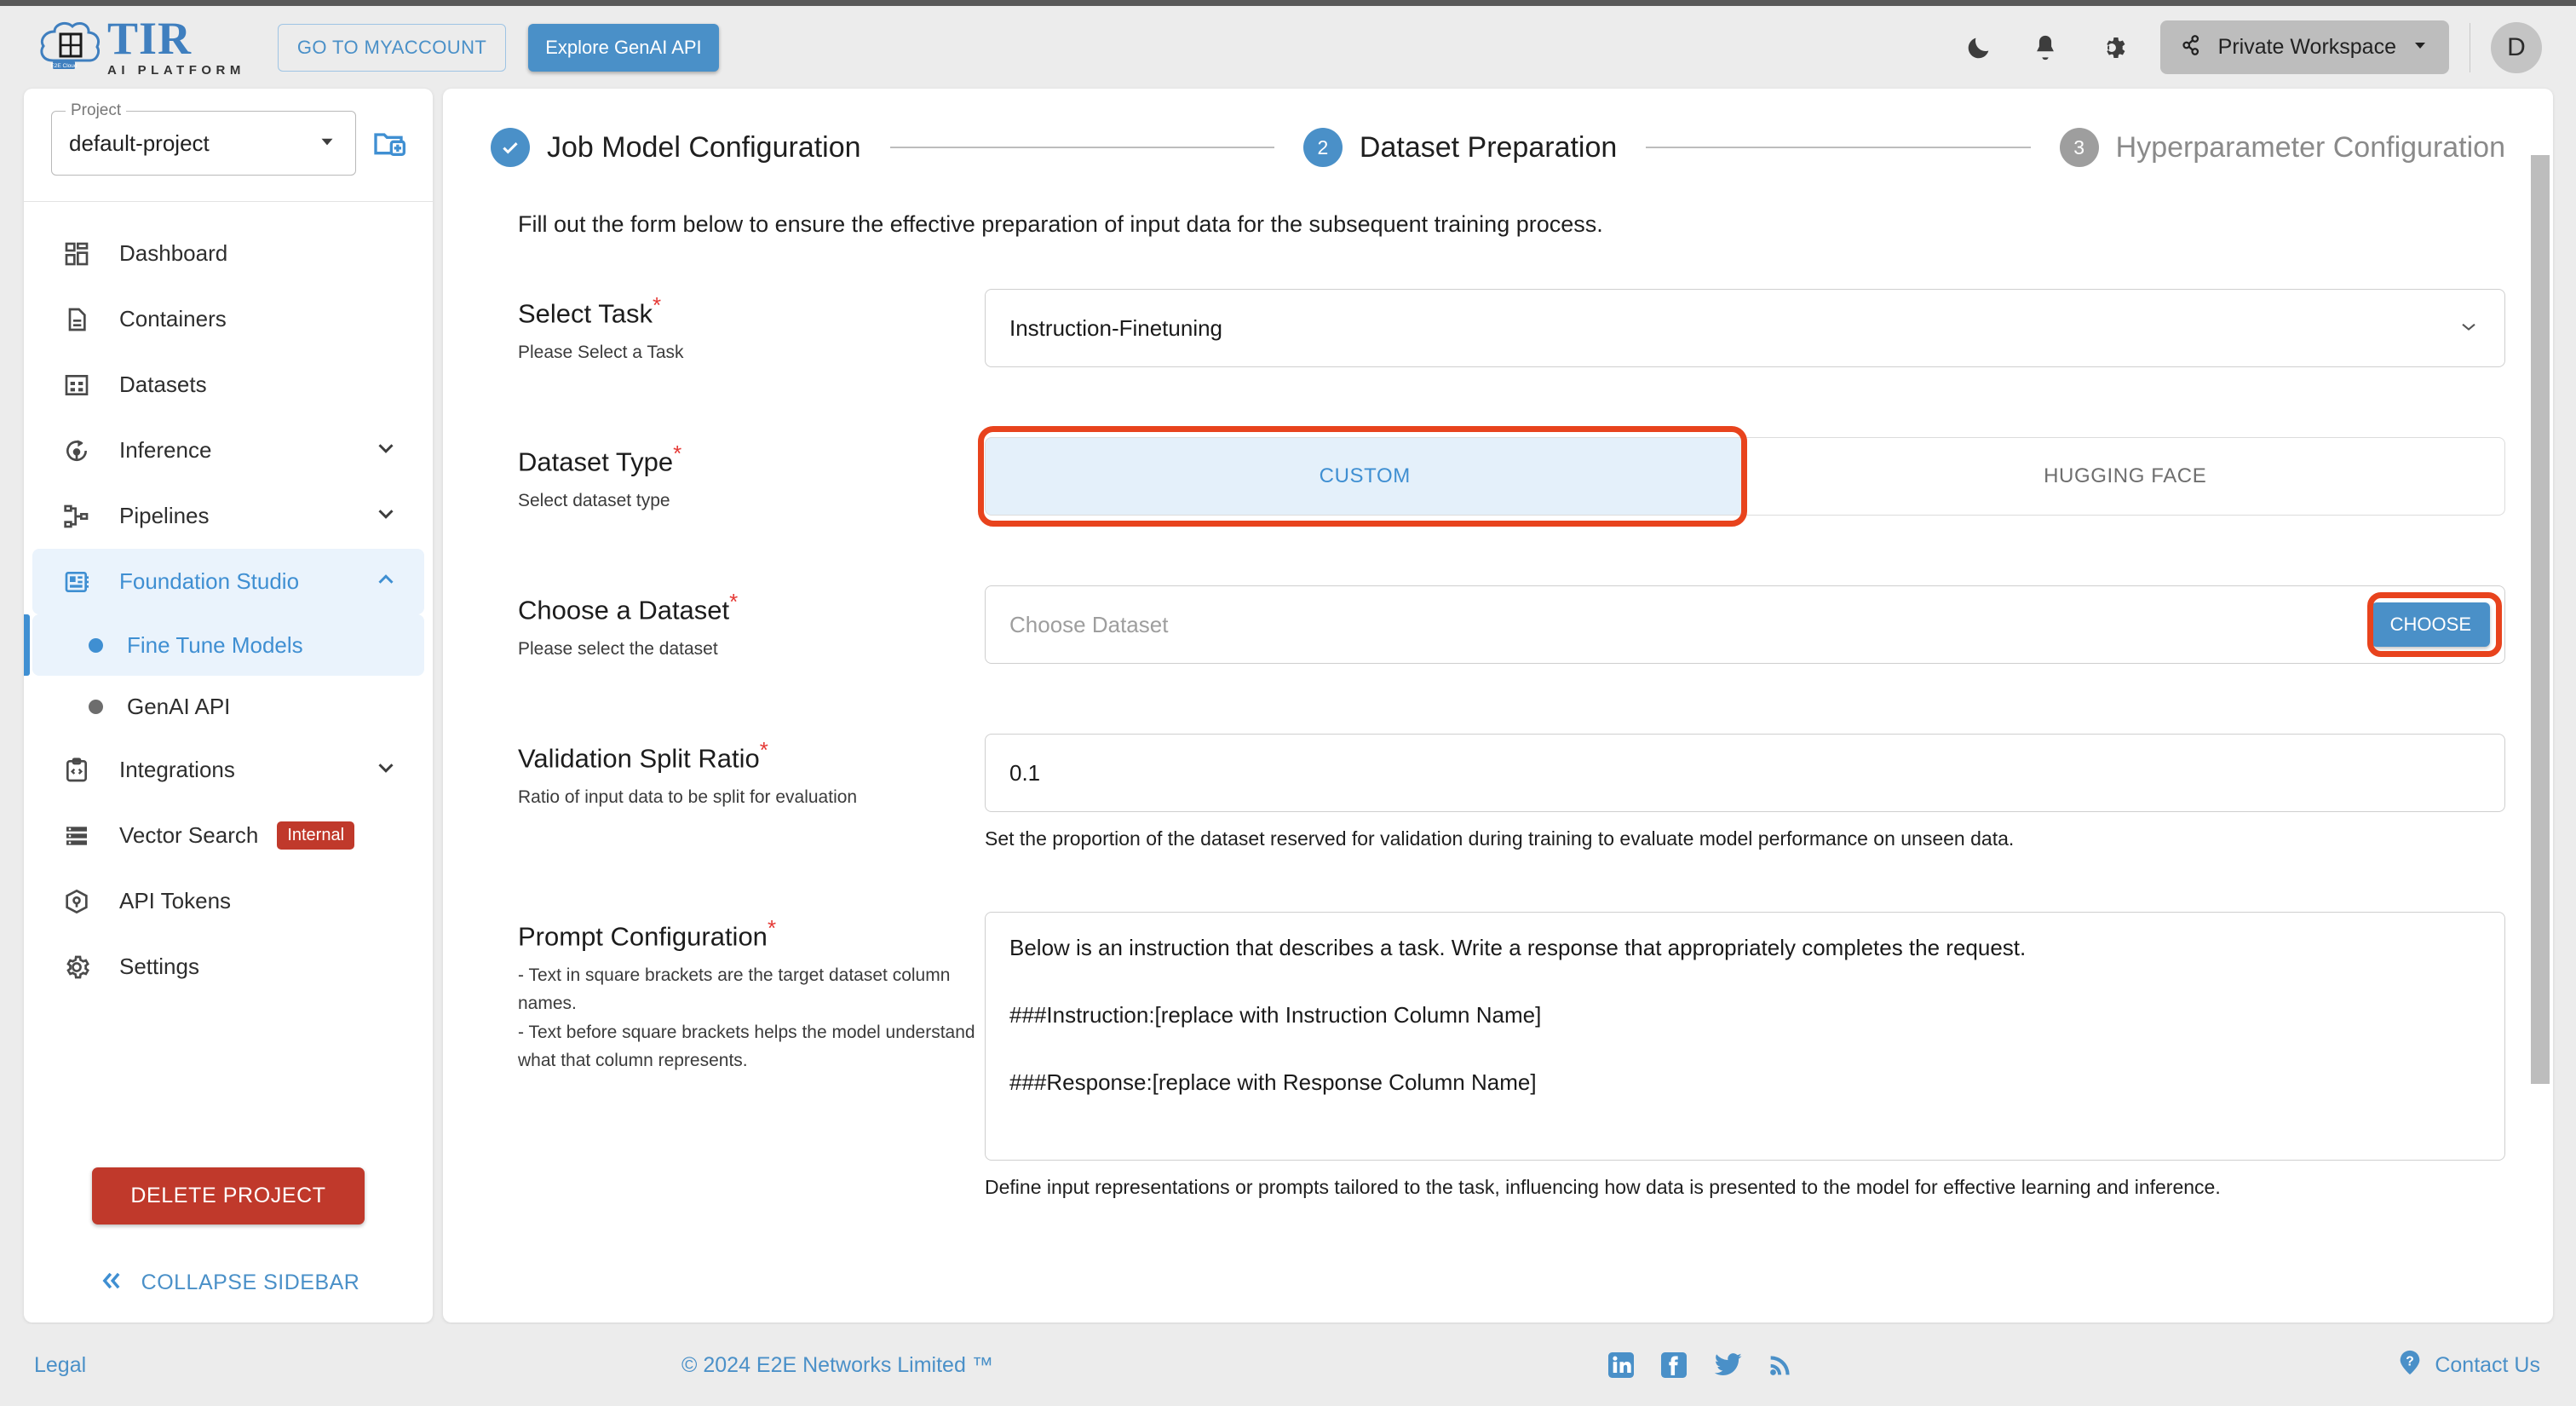 The width and height of the screenshot is (2576, 1406). Describe the element at coordinates (1745, 328) in the screenshot. I see `select-task-dropdown: Instruction-Finetuning` at that location.